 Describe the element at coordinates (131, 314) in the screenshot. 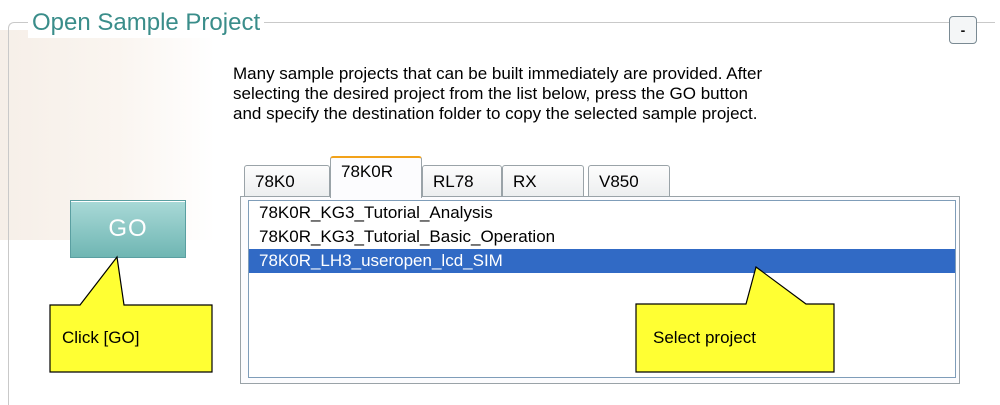

I see `callout-go-shape` at that location.